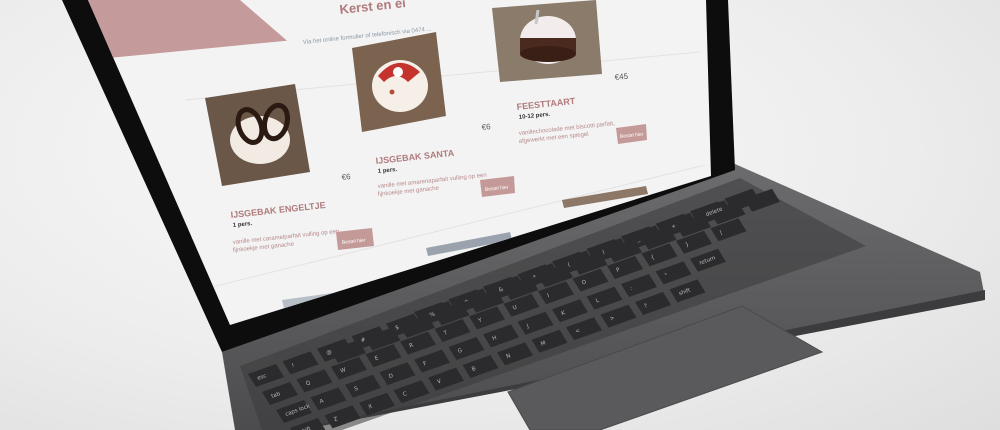 The height and width of the screenshot is (430, 1000). I want to click on product-price: €45, so click(621, 77).